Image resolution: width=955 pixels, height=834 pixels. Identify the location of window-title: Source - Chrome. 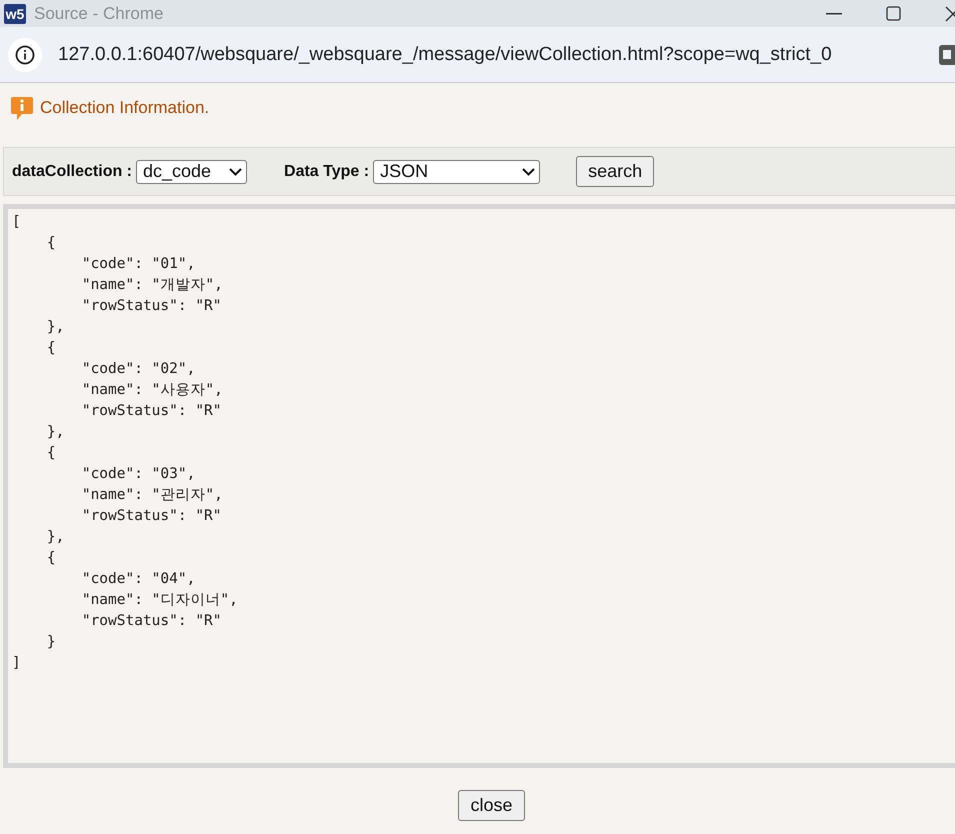
(99, 14).